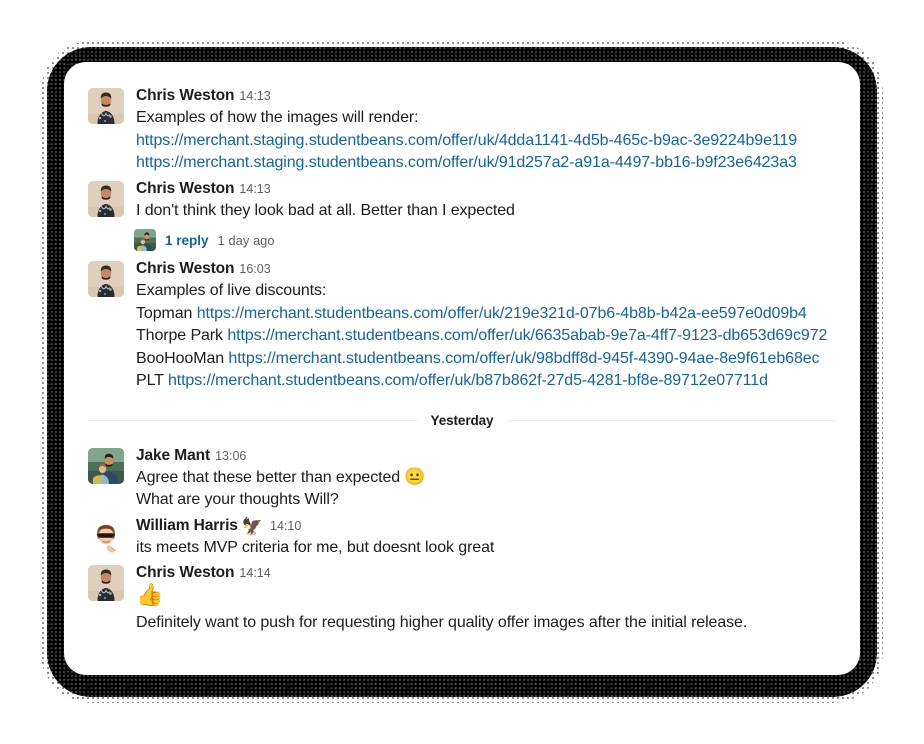 The width and height of the screenshot is (924, 744). What do you see at coordinates (270, 477) in the screenshot?
I see `message-text: Agree that these better than expected` at bounding box center [270, 477].